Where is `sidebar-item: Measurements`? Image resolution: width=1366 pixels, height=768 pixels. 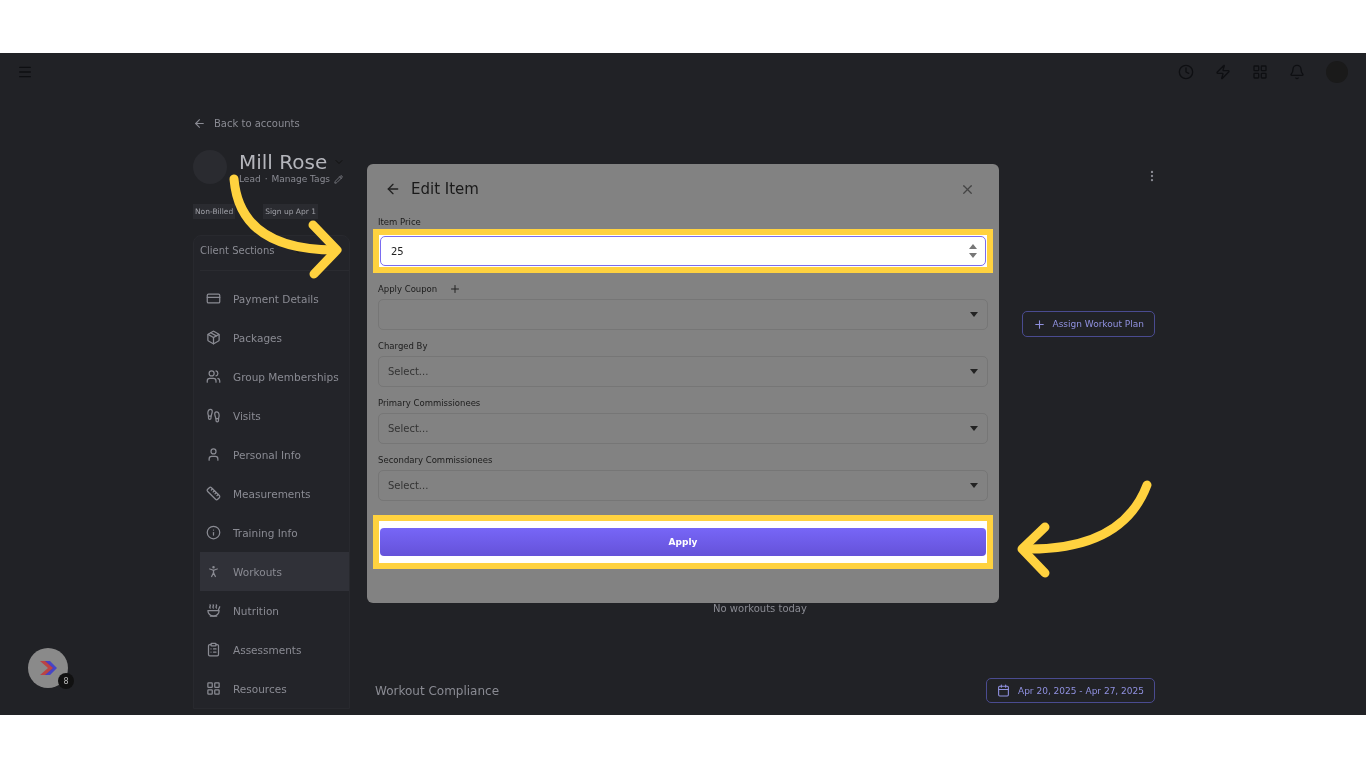
sidebar-item: Measurements is located at coordinates (274, 493).